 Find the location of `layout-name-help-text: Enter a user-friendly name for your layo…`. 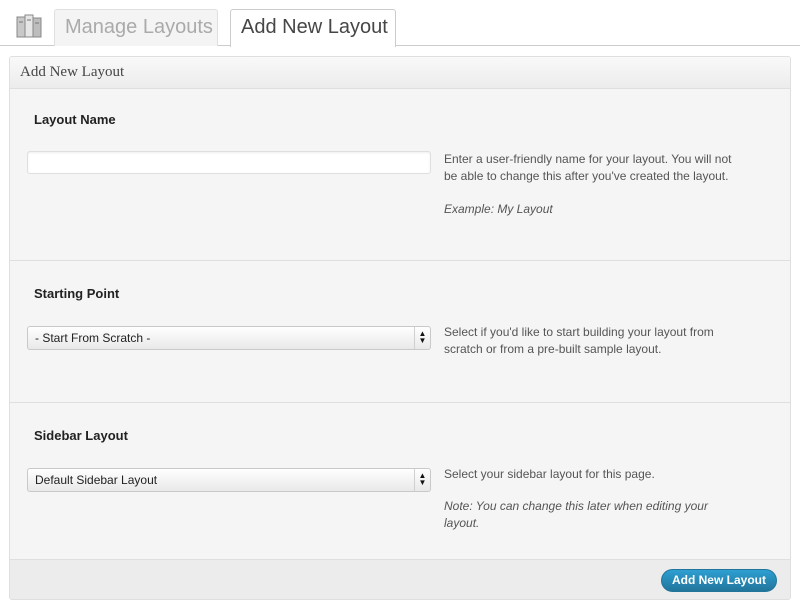

layout-name-help-text: Enter a user-friendly name for your layo… is located at coordinates (588, 167).